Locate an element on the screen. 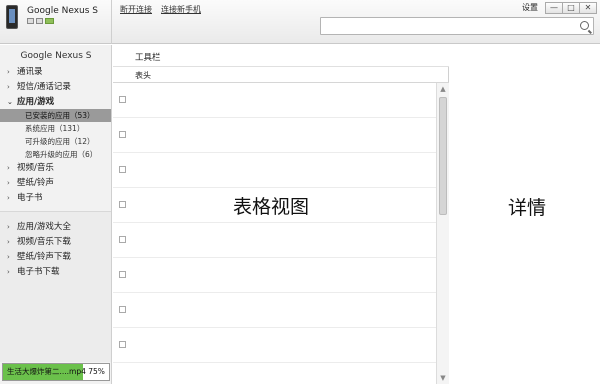  sidebar-item-apps: ⌄ 应用/游戏 is located at coordinates (55, 102).